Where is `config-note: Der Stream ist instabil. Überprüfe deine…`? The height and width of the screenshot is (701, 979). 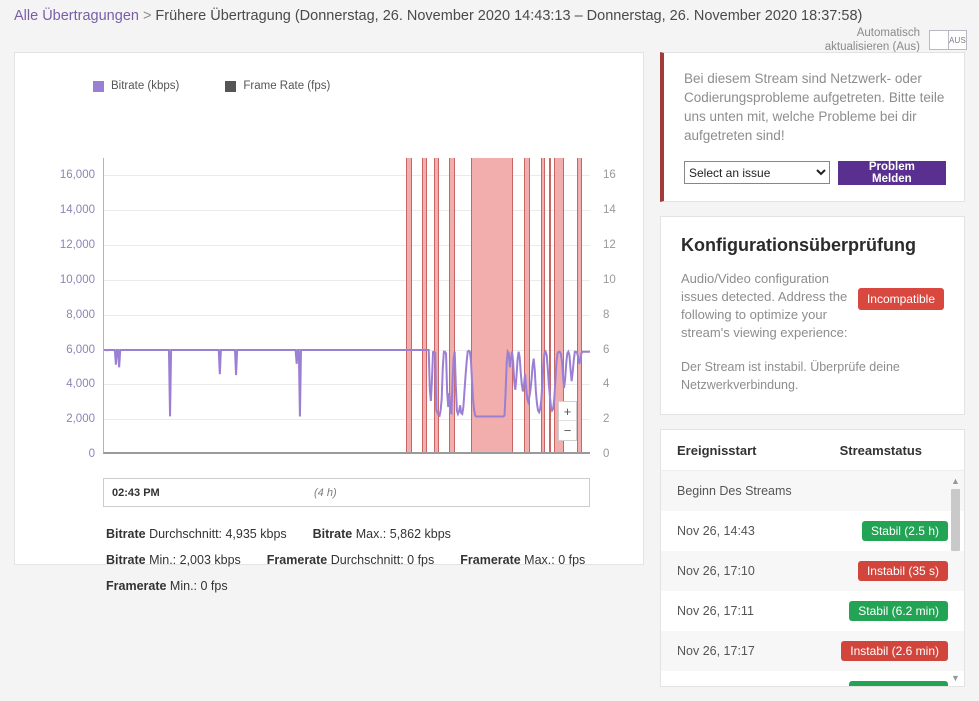
config-note: Der Stream ist instabil. Überprüfe deine… is located at coordinates (790, 376).